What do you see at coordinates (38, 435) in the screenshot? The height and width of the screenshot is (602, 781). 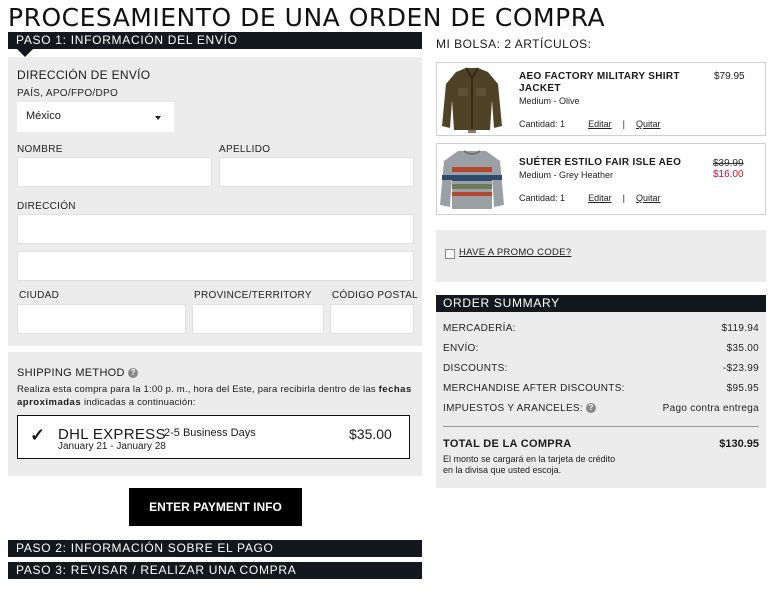 I see `check-icon: ✓` at bounding box center [38, 435].